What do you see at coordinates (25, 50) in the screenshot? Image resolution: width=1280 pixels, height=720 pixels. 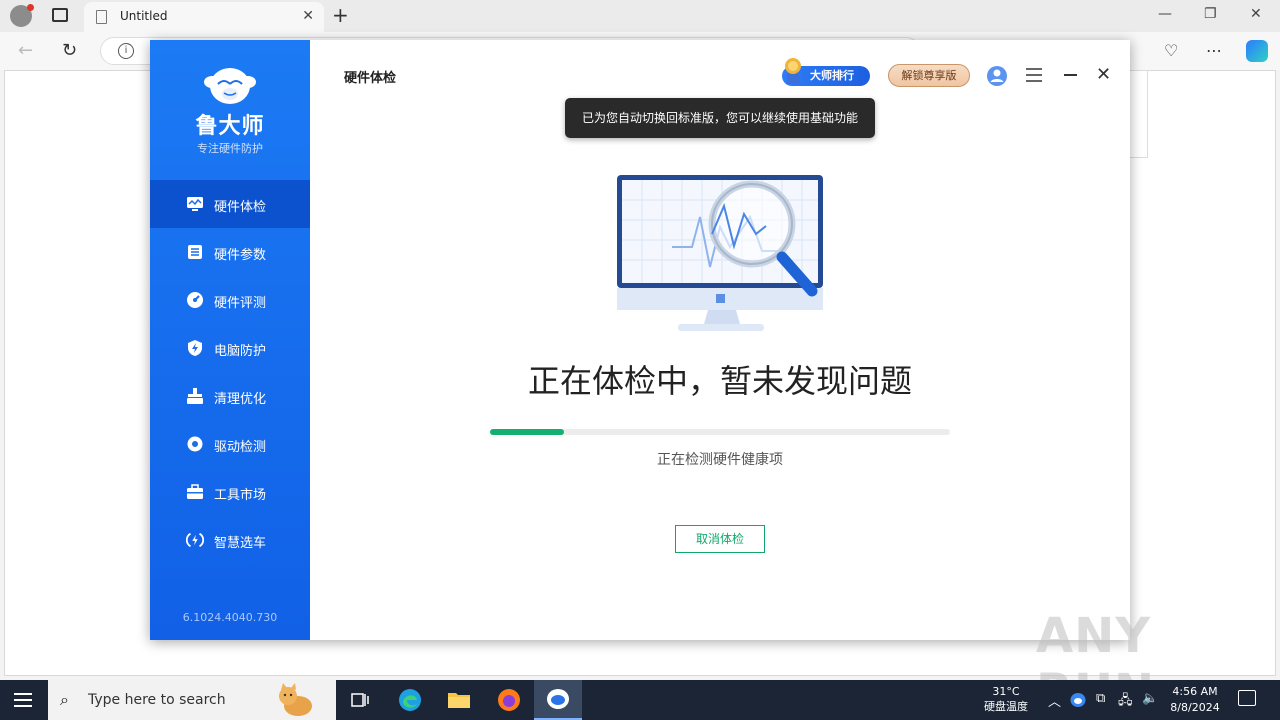 I see `back-icon: ←` at bounding box center [25, 50].